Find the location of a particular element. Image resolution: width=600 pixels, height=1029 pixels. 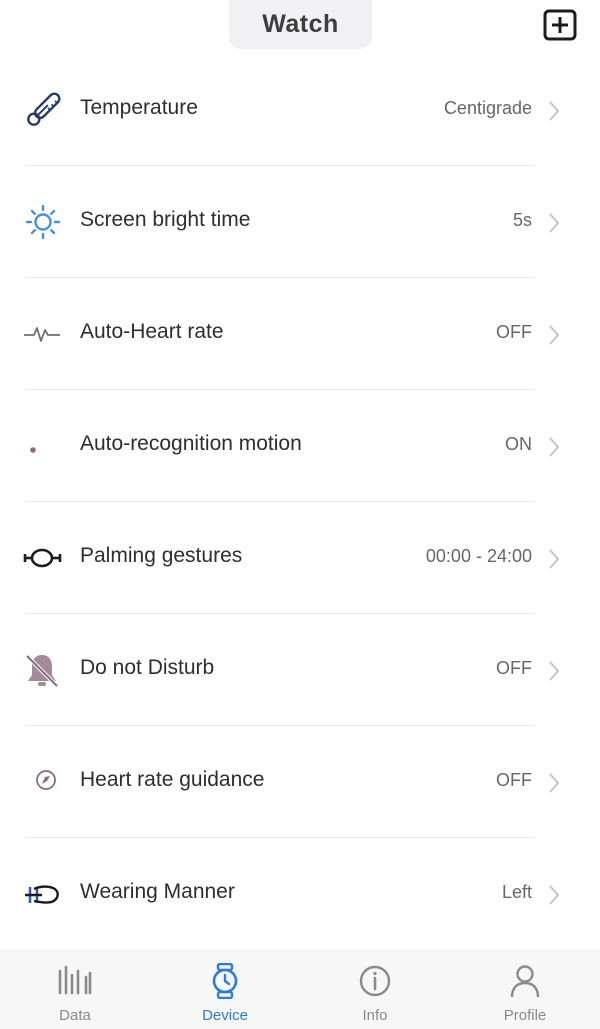

tab-data: Data is located at coordinates (75, 989).